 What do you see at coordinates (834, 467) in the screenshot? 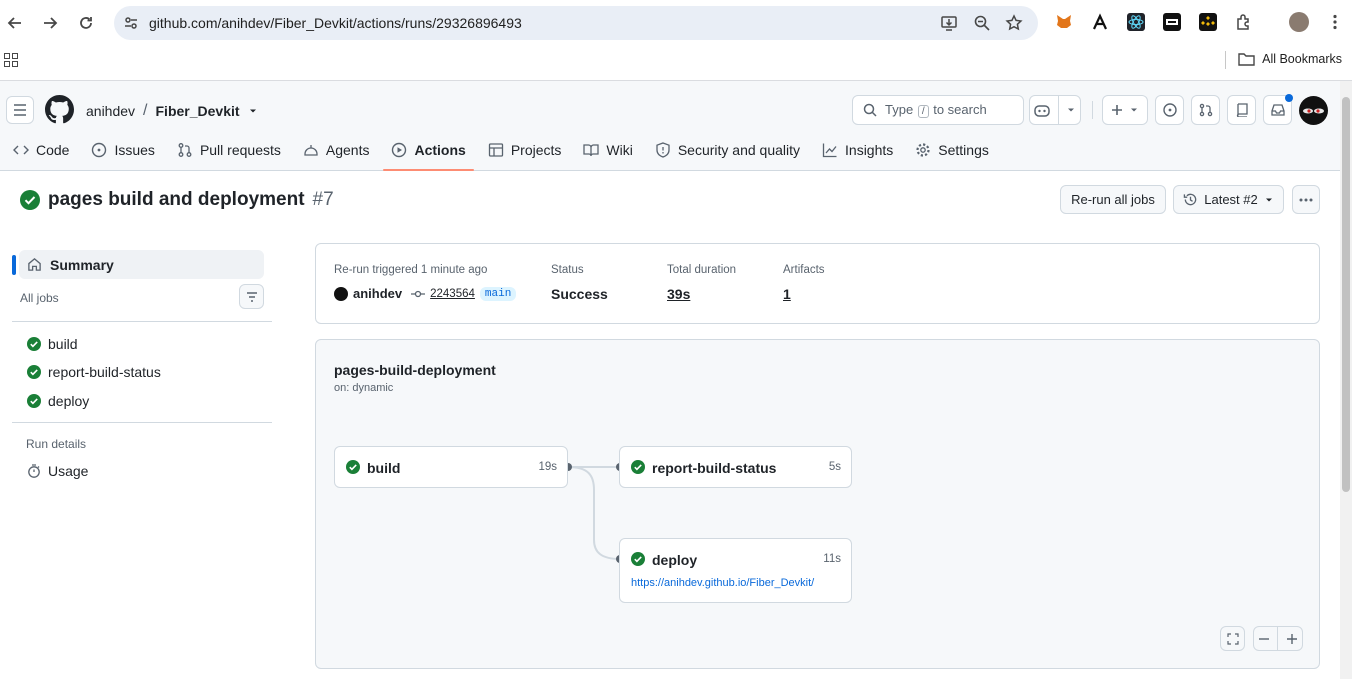
I see `job-duration: 5s` at bounding box center [834, 467].